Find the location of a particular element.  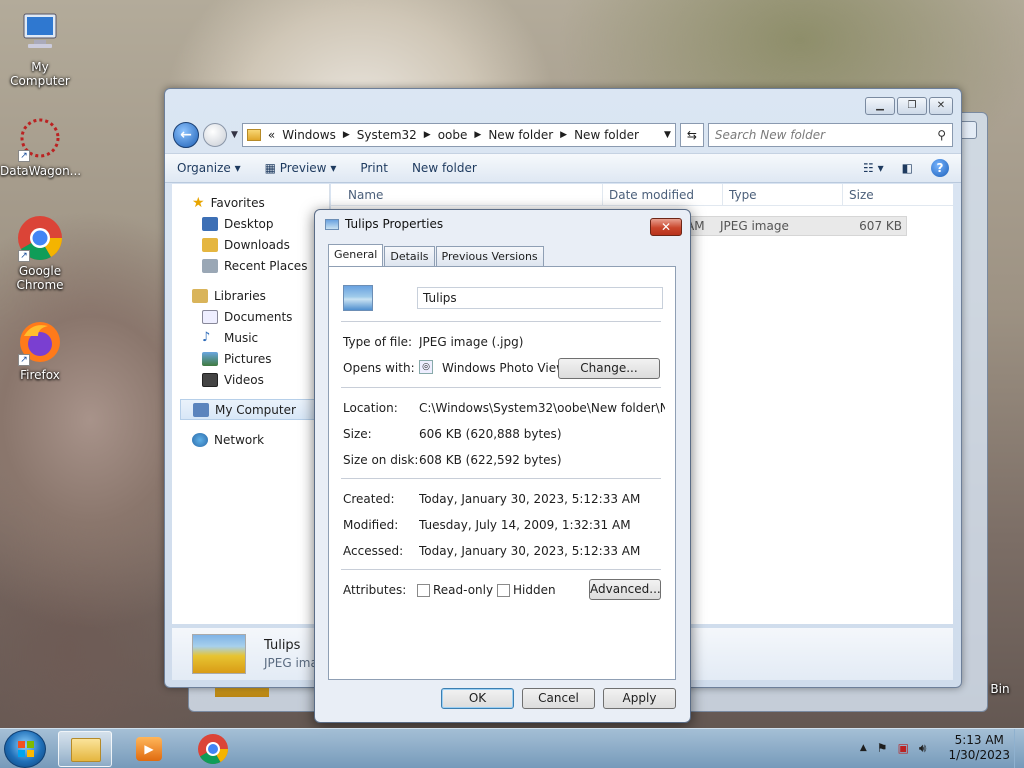

read-only-label: Read-only is located at coordinates (463, 590).